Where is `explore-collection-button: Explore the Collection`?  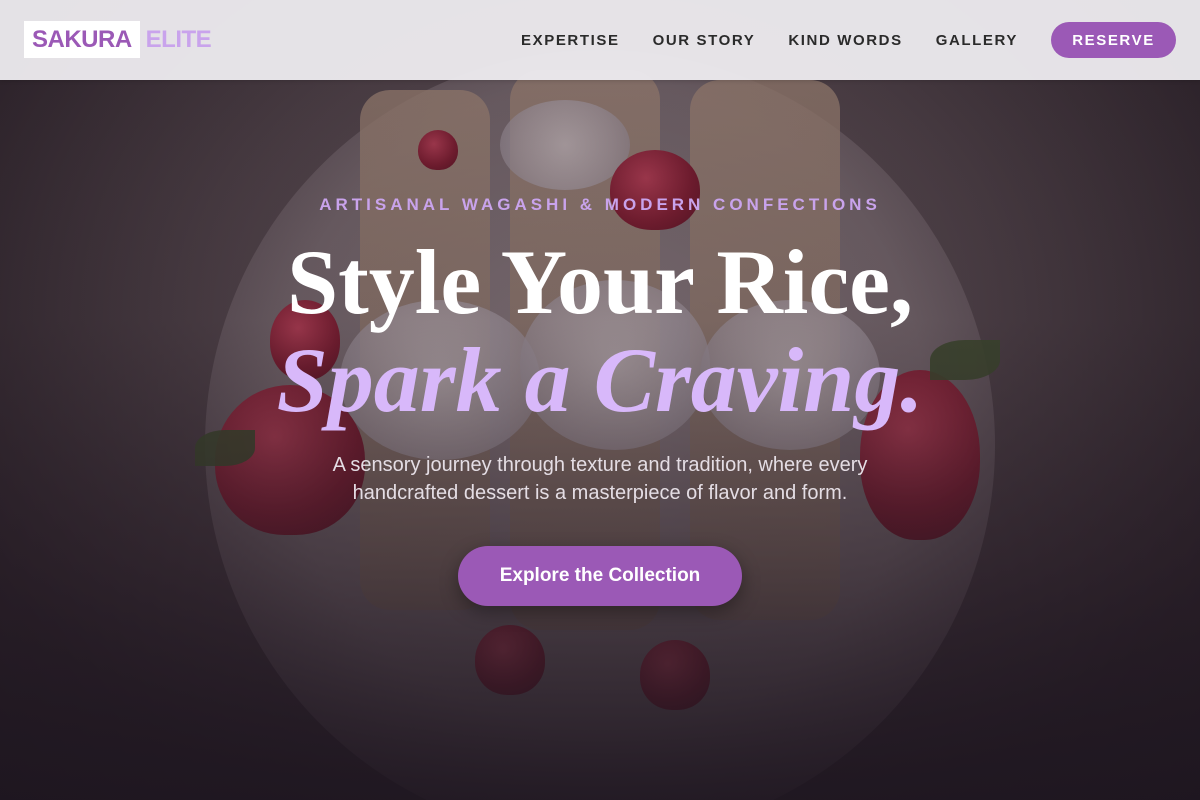 explore-collection-button: Explore the Collection is located at coordinates (600, 576).